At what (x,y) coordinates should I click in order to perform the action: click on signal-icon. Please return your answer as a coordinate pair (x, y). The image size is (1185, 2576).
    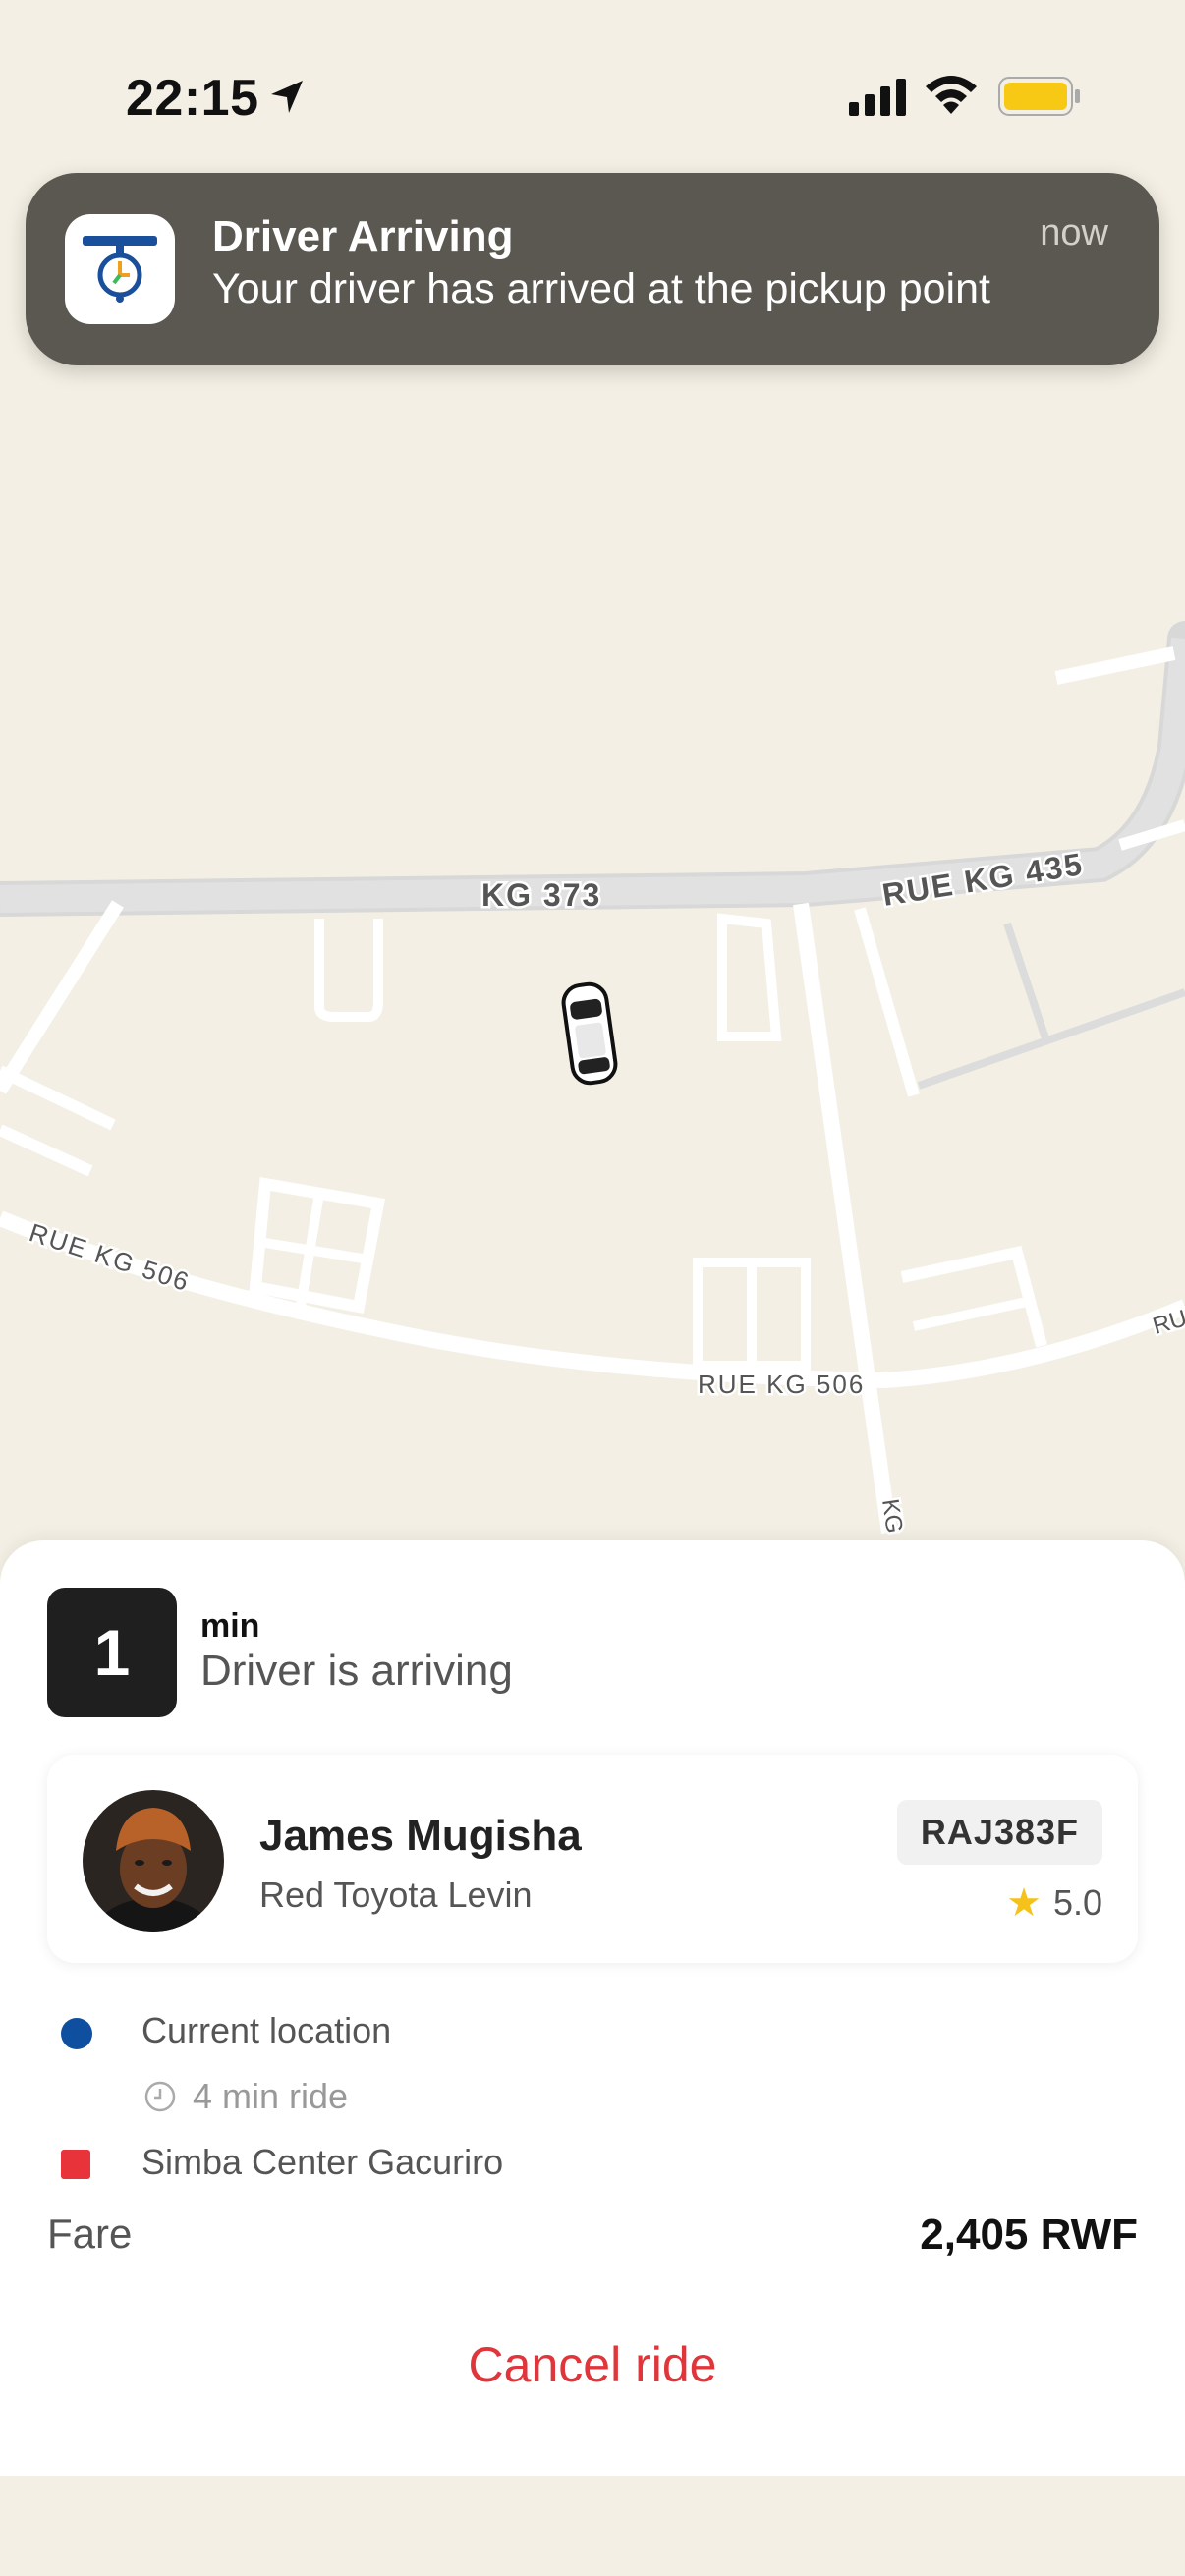
    Looking at the image, I should click on (878, 97).